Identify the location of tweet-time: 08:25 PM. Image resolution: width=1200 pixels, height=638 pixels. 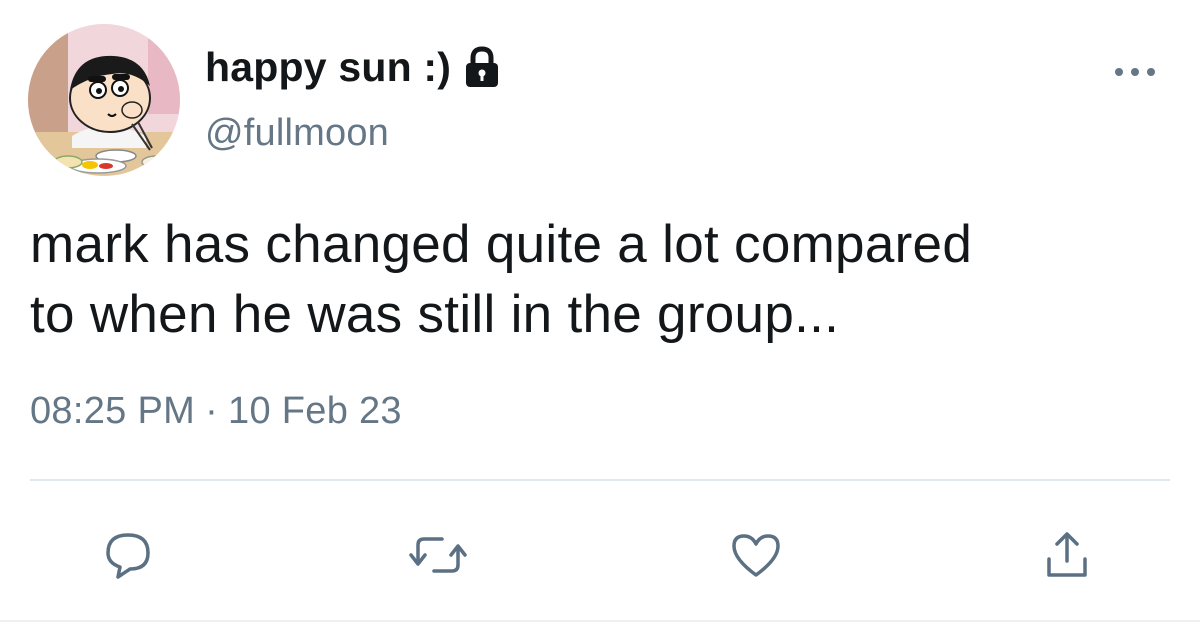
(113, 411).